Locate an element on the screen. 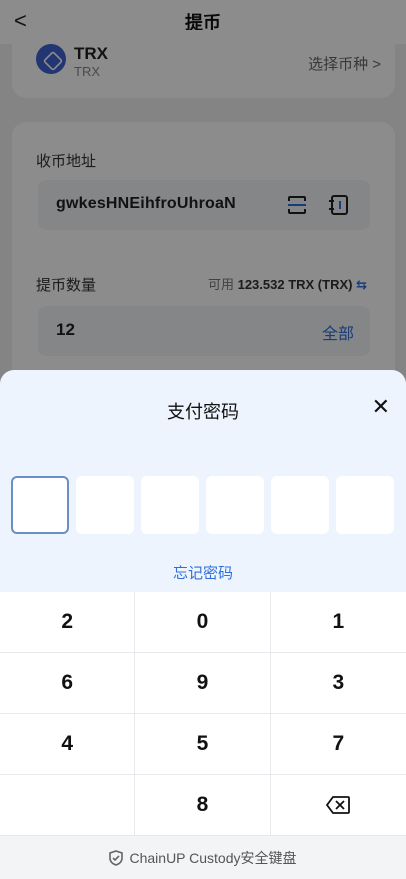 Image resolution: width=406 pixels, height=879 pixels. key-4: 4 is located at coordinates (68, 744).